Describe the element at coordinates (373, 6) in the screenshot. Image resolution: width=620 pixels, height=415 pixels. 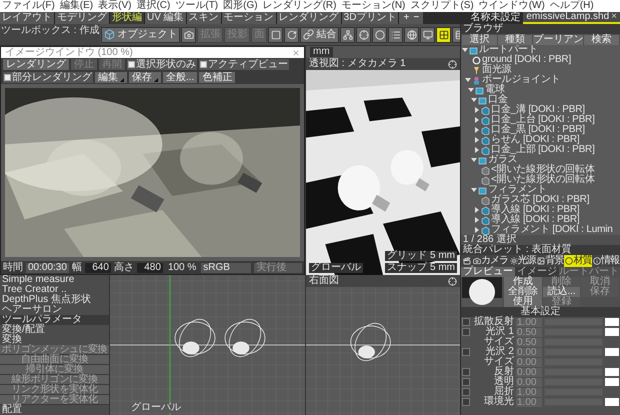
I see `menu-item: モーション(N)` at that location.